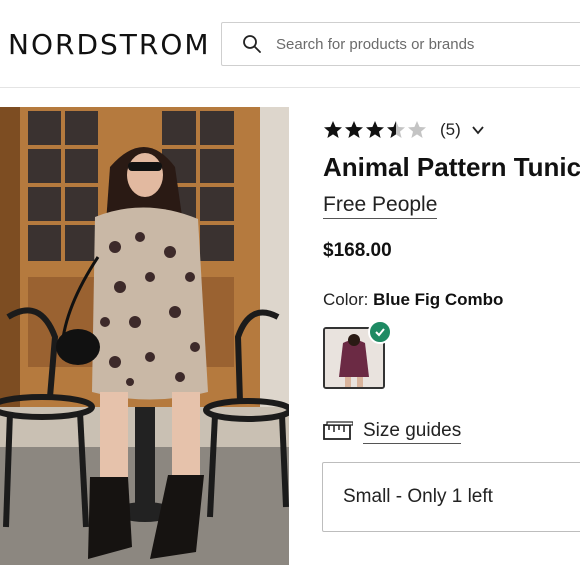  Describe the element at coordinates (346, 299) in the screenshot. I see `color-label: Color:` at that location.